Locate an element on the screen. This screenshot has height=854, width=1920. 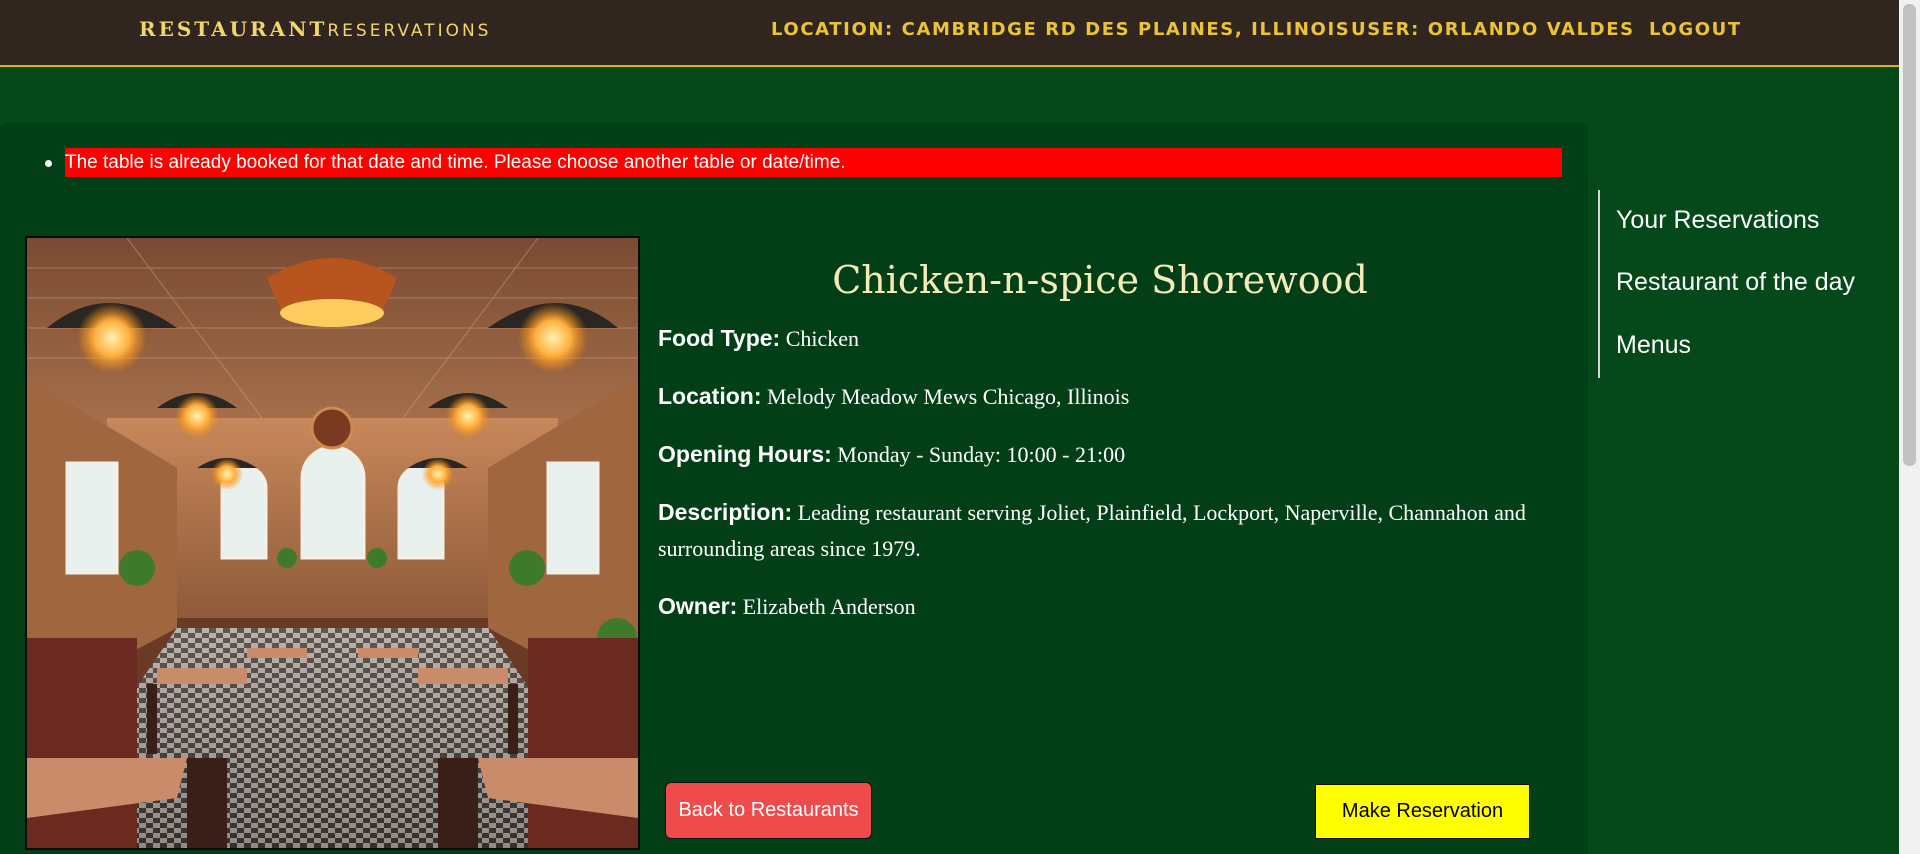
location-value: Melody Meadow Mews Chicago, Illinois is located at coordinates (948, 396).